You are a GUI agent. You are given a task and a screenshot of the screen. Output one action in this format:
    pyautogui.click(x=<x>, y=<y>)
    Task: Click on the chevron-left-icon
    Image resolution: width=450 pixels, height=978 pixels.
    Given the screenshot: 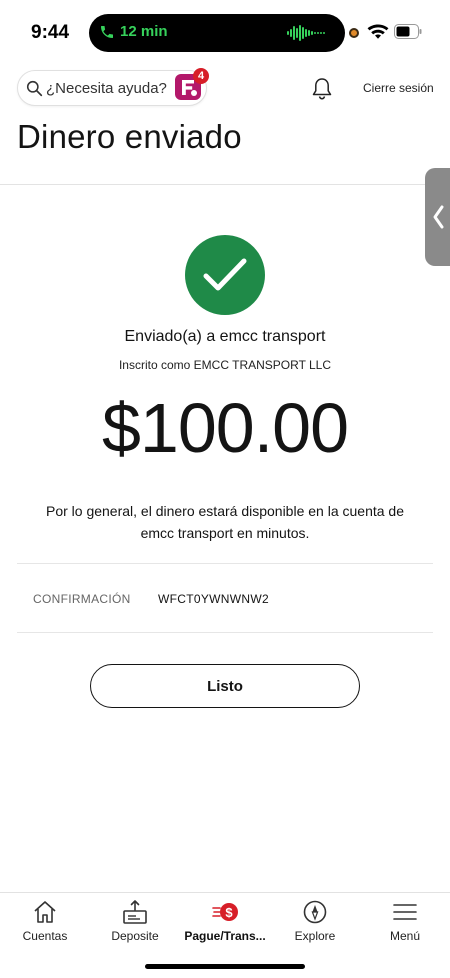 What is the action you would take?
    pyautogui.click(x=438, y=217)
    